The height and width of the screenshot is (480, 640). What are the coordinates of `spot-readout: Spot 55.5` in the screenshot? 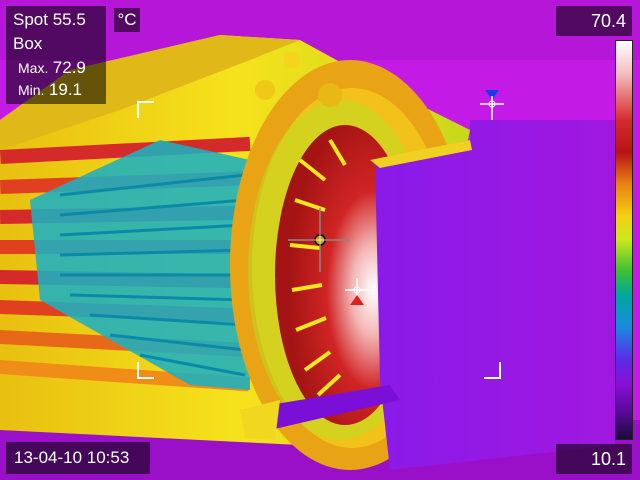 It's located at (49, 20).